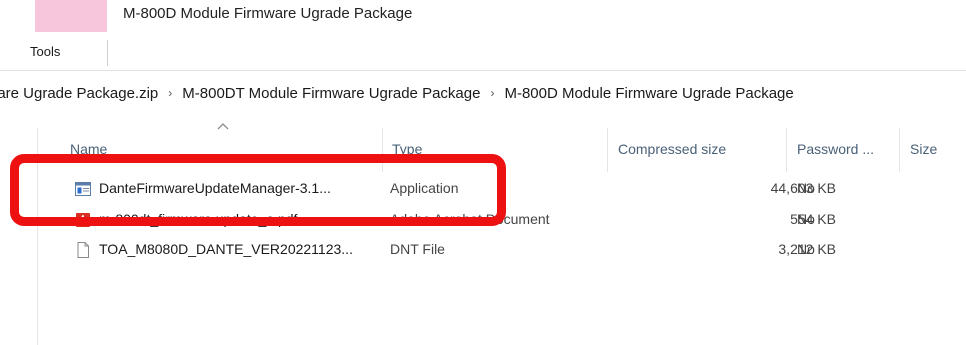 Image resolution: width=966 pixels, height=345 pixels. What do you see at coordinates (331, 93) in the screenshot?
I see `breadcrumb-m800dt-folder: M-800DT Module Firmware Ugrade Package` at bounding box center [331, 93].